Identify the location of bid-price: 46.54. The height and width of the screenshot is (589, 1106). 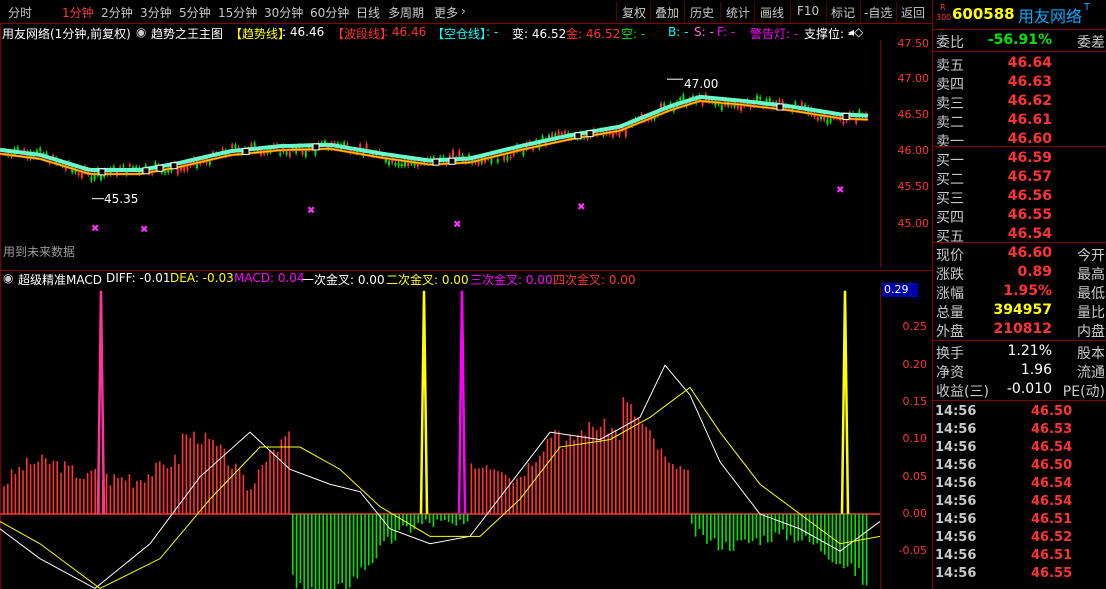
(1029, 234).